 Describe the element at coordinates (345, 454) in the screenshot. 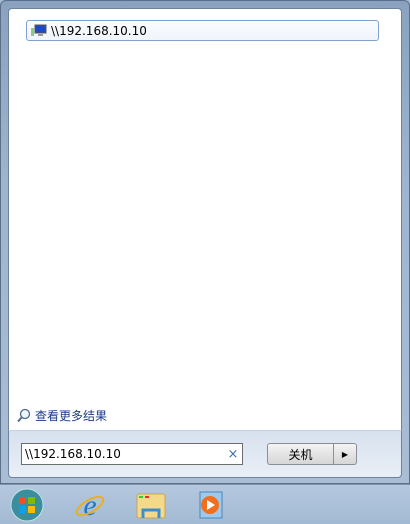

I see `shutdown-options-button: ▶` at that location.